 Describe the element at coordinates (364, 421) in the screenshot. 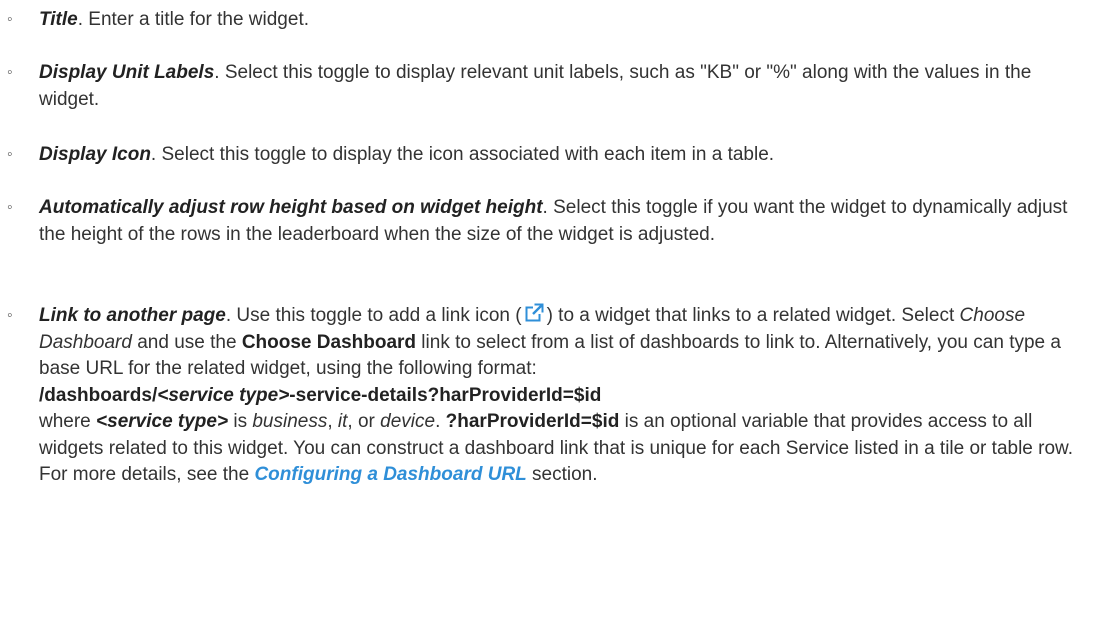

I see `description-part: , or` at that location.